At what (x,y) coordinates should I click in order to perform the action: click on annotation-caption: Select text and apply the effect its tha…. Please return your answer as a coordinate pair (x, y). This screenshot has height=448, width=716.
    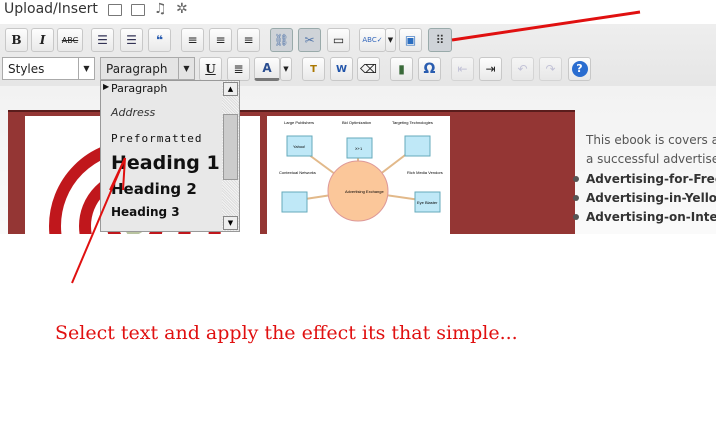
    Looking at the image, I should click on (286, 333).